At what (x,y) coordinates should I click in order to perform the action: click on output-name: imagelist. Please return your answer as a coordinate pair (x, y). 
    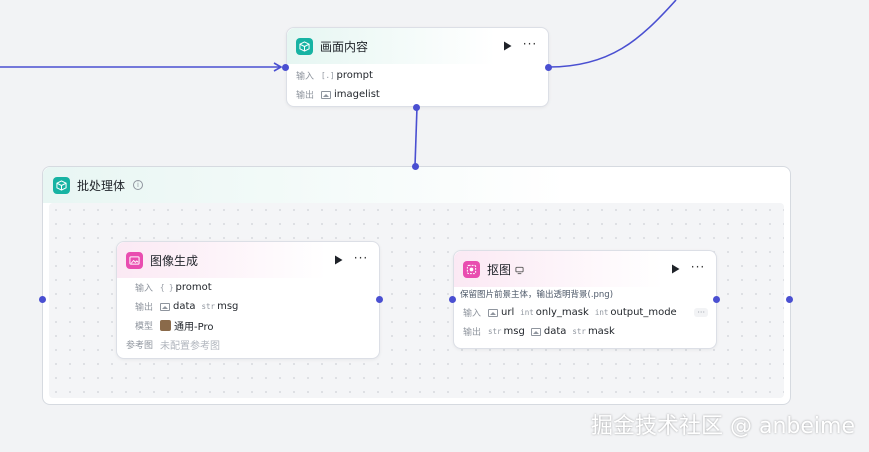
    Looking at the image, I should click on (357, 94).